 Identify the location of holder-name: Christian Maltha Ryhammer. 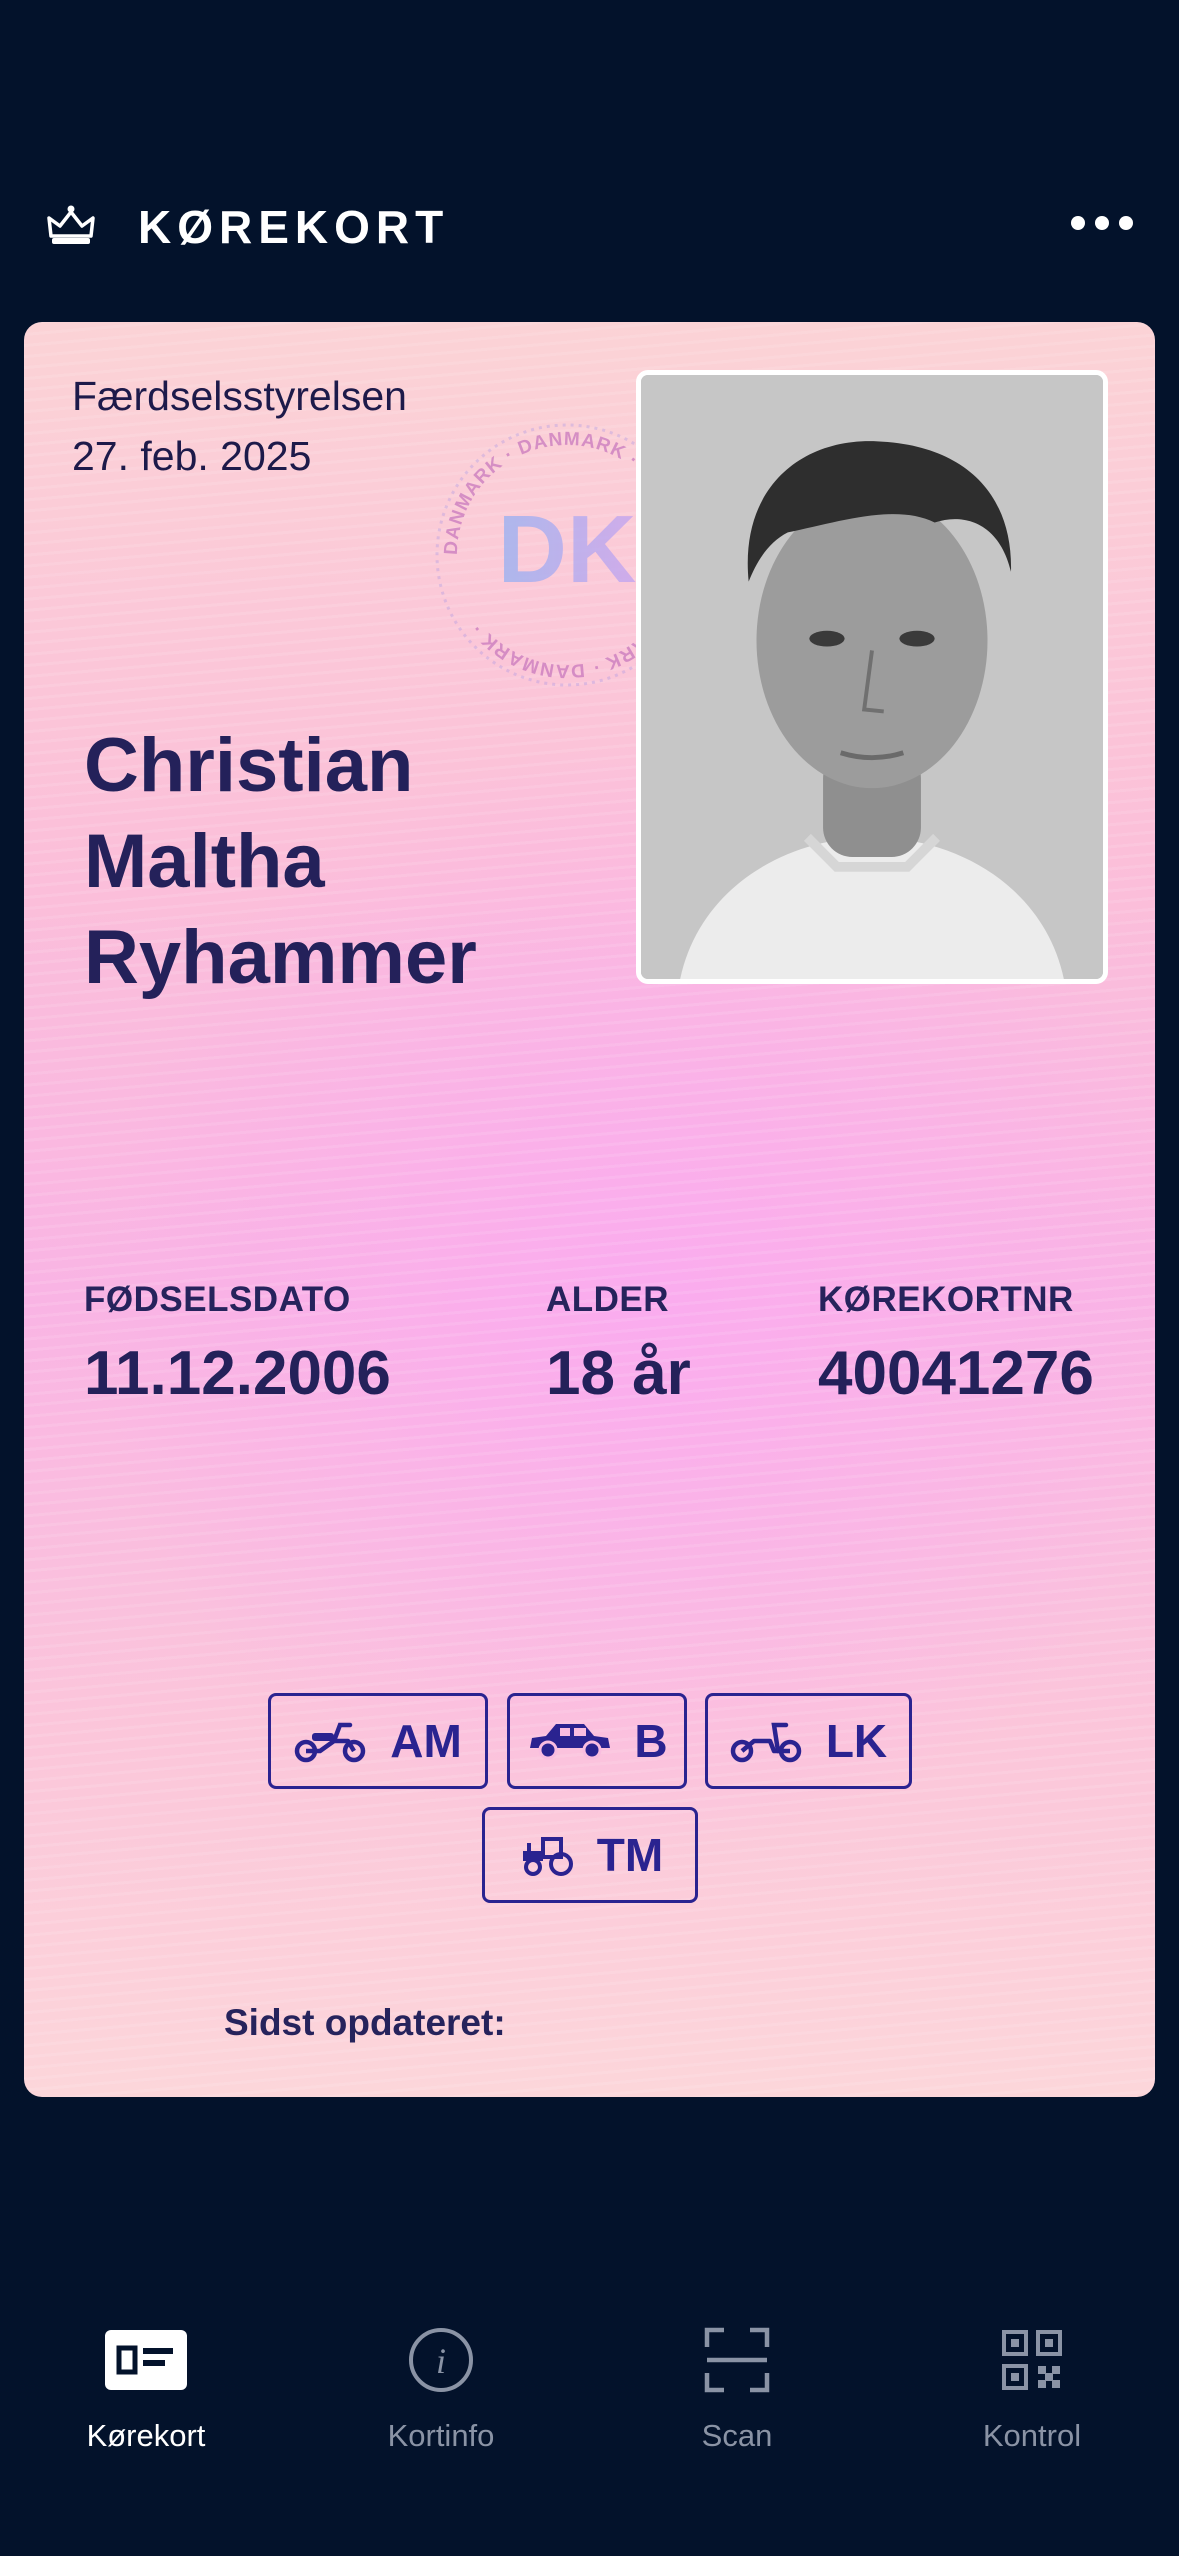
(280, 862).